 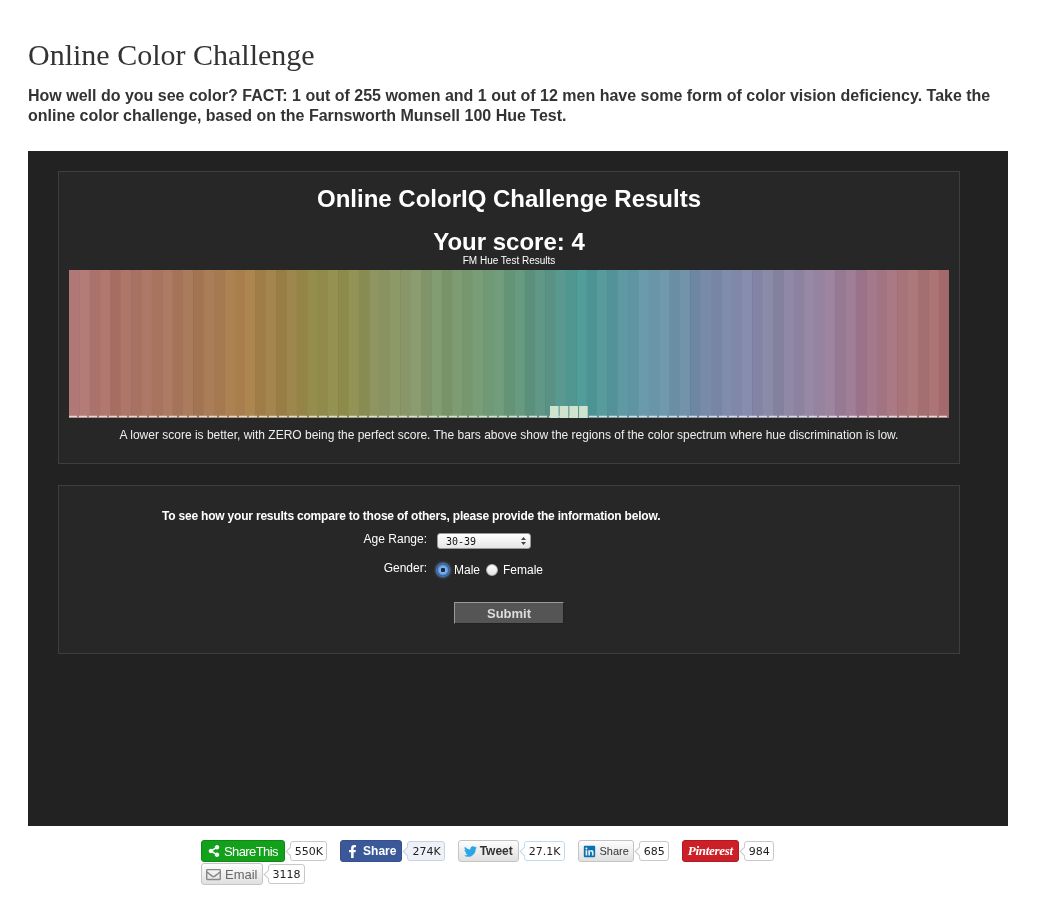 I want to click on bird-icon, so click(x=470, y=851).